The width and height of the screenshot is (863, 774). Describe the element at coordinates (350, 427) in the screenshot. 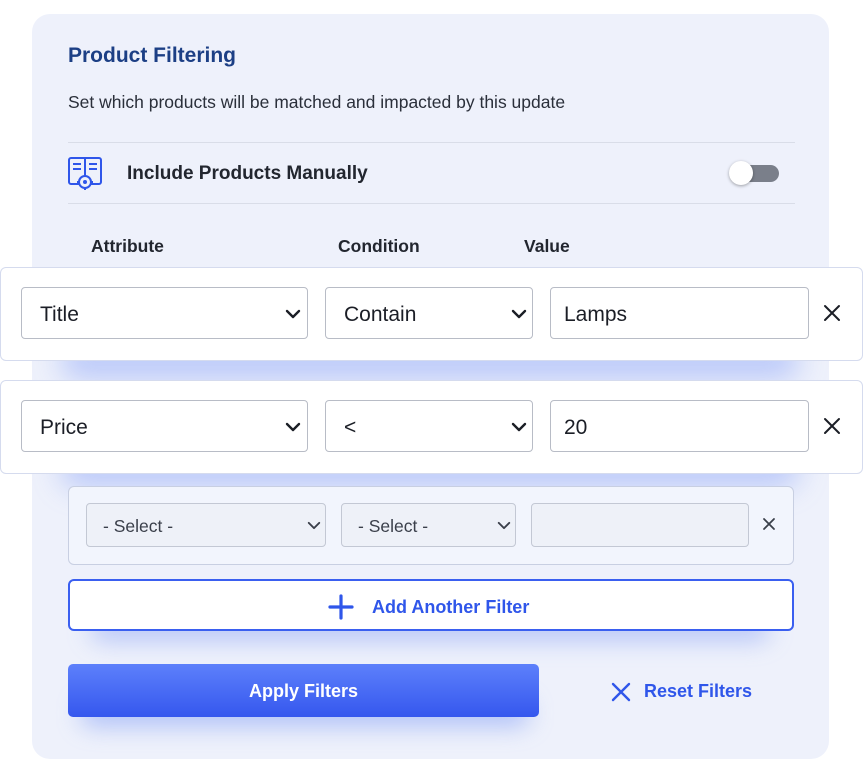

I see `condition-select-value: <` at that location.